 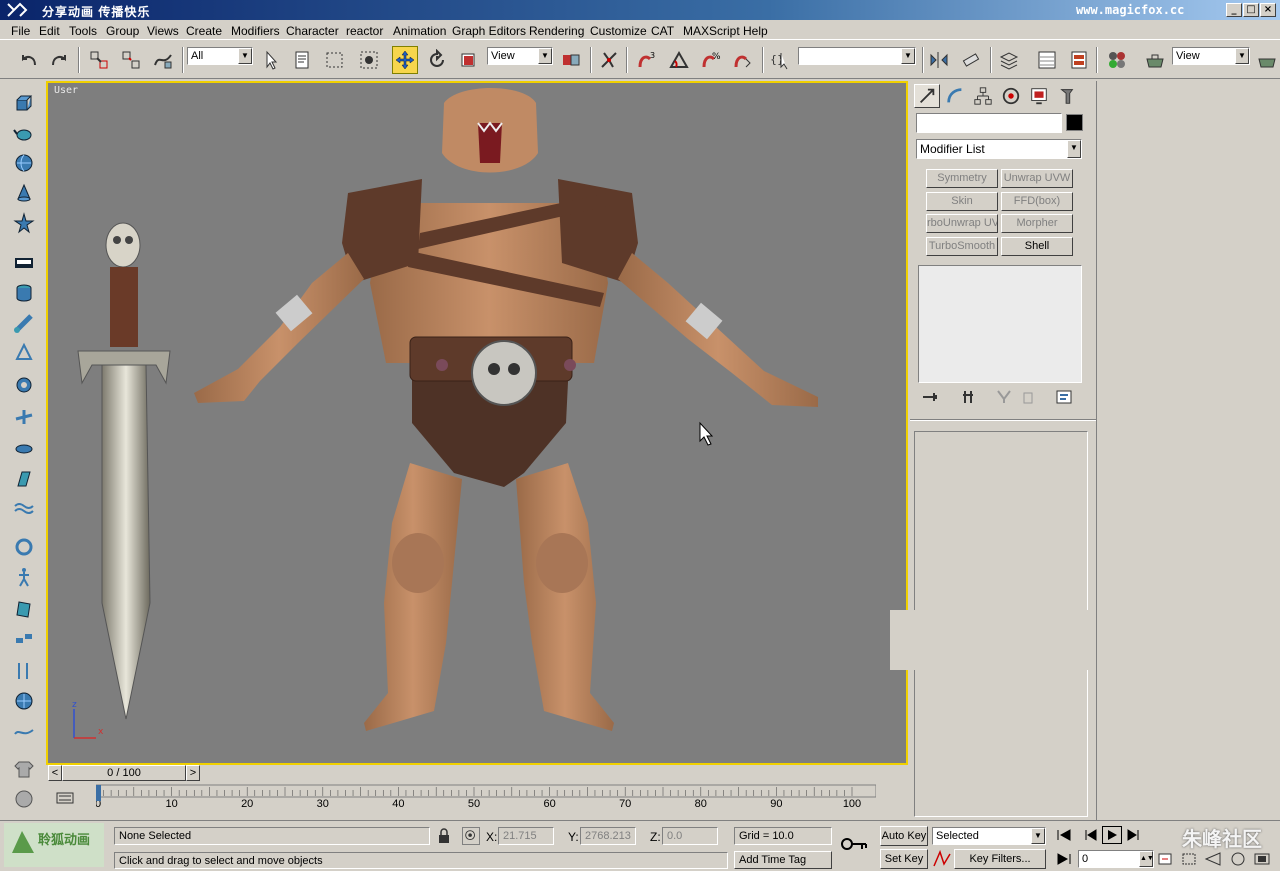 I want to click on hierarchy-tab-icon, so click(x=983, y=96).